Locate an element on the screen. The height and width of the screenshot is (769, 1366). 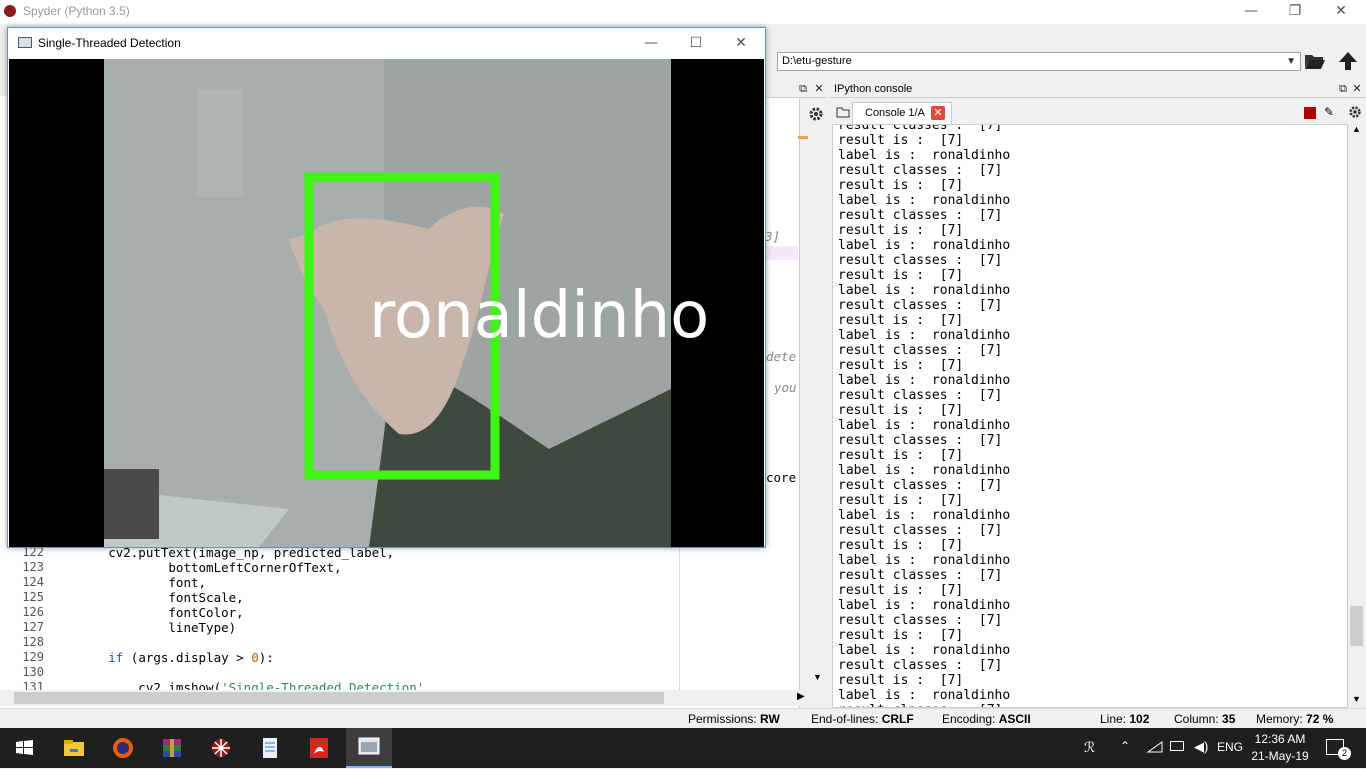
encoding-status: Encoding: ASCII is located at coordinates (986, 719).